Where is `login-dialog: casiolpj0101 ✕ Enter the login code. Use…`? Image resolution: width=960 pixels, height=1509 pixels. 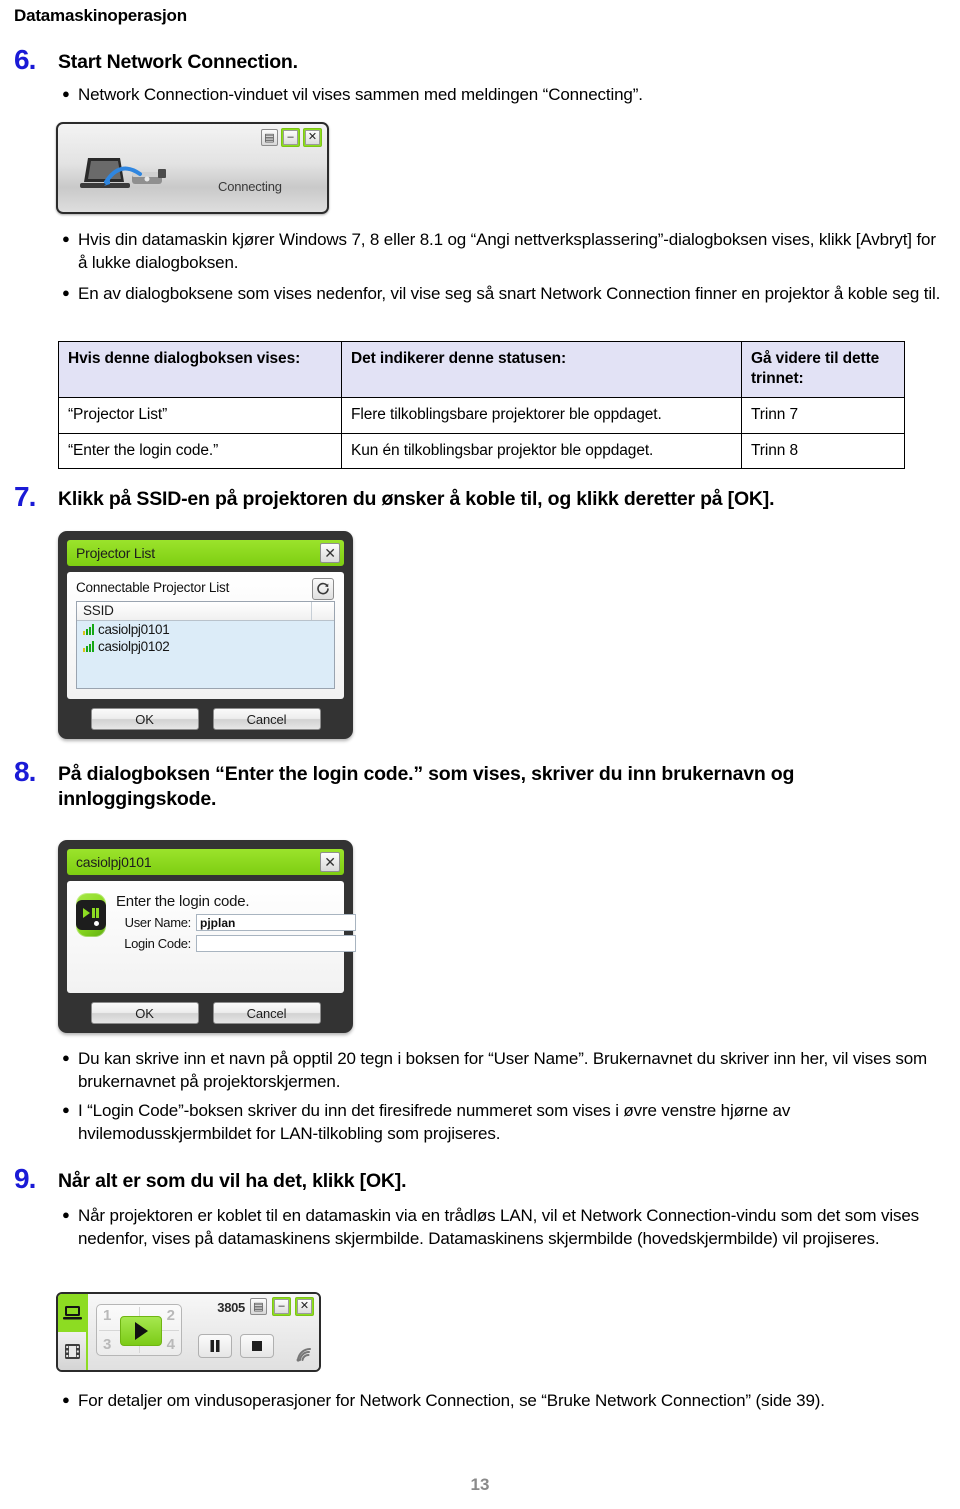 login-dialog: casiolpj0101 ✕ Enter the login code. Use… is located at coordinates (207, 936).